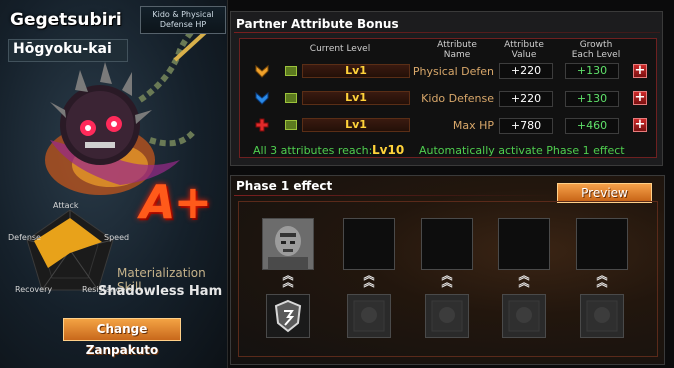 This screenshot has height=368, width=674. What do you see at coordinates (70, 250) in the screenshot?
I see `stat-radar-chart` at bounding box center [70, 250].